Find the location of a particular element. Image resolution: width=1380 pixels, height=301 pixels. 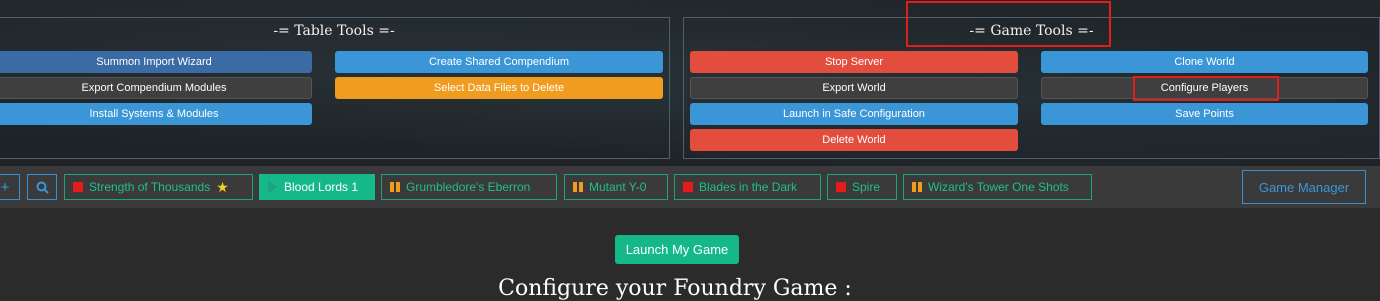

install-systems-modules-button: Install Systems & Modules is located at coordinates (156, 114).